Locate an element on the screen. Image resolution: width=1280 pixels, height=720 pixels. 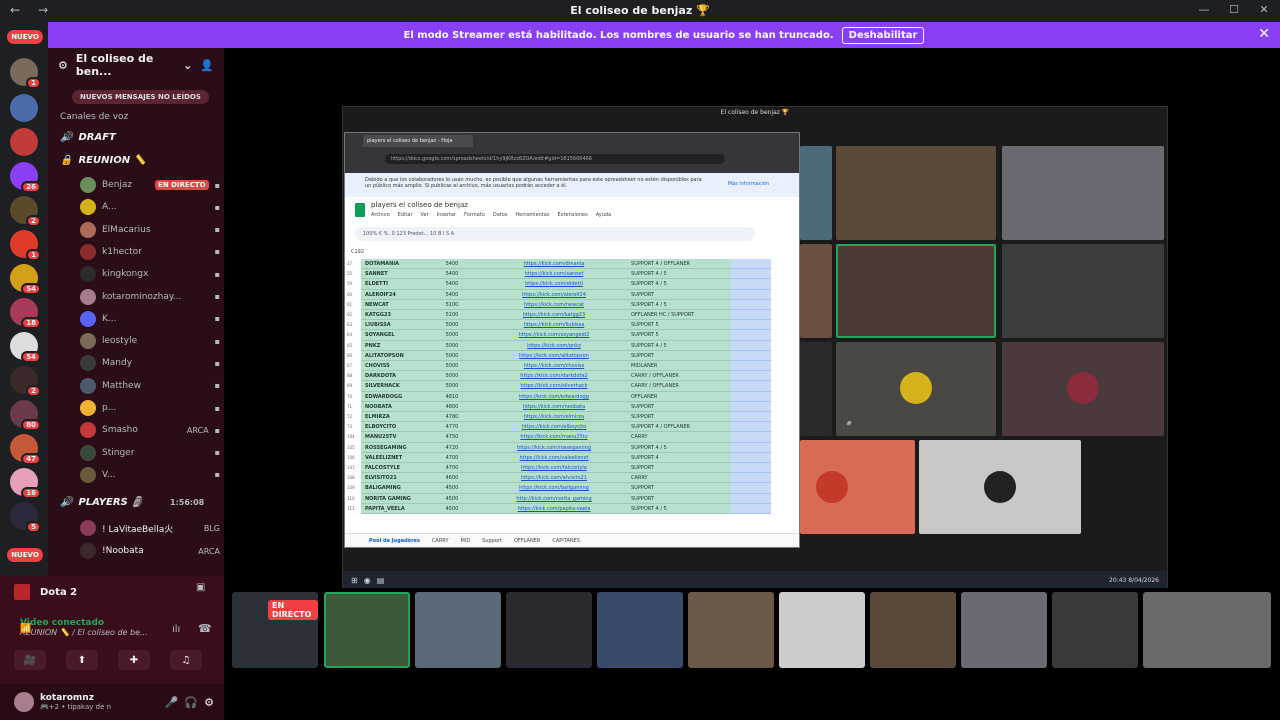
menu-item: Herramientas is located at coordinates (532, 215).